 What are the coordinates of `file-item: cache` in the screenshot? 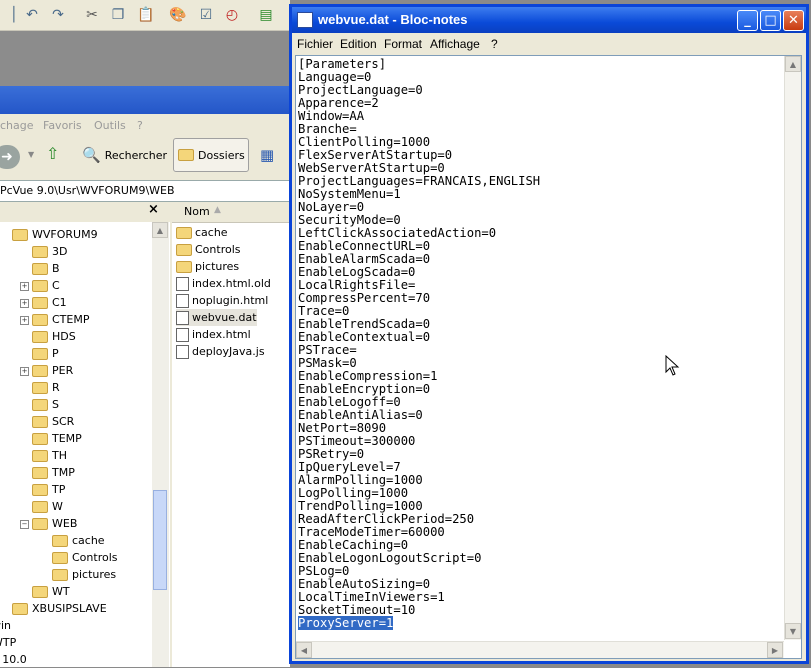 It's located at (202, 232).